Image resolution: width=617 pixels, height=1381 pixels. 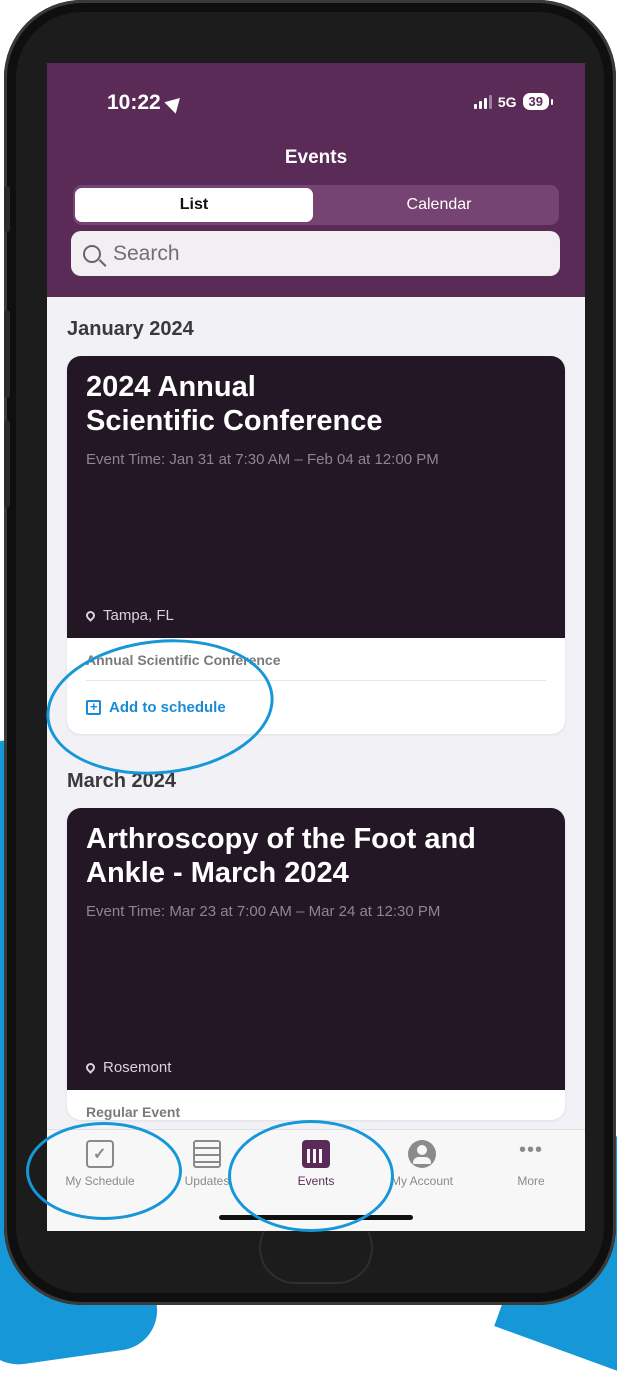 I want to click on event-location-text: Tampa, FL, so click(x=138, y=615).